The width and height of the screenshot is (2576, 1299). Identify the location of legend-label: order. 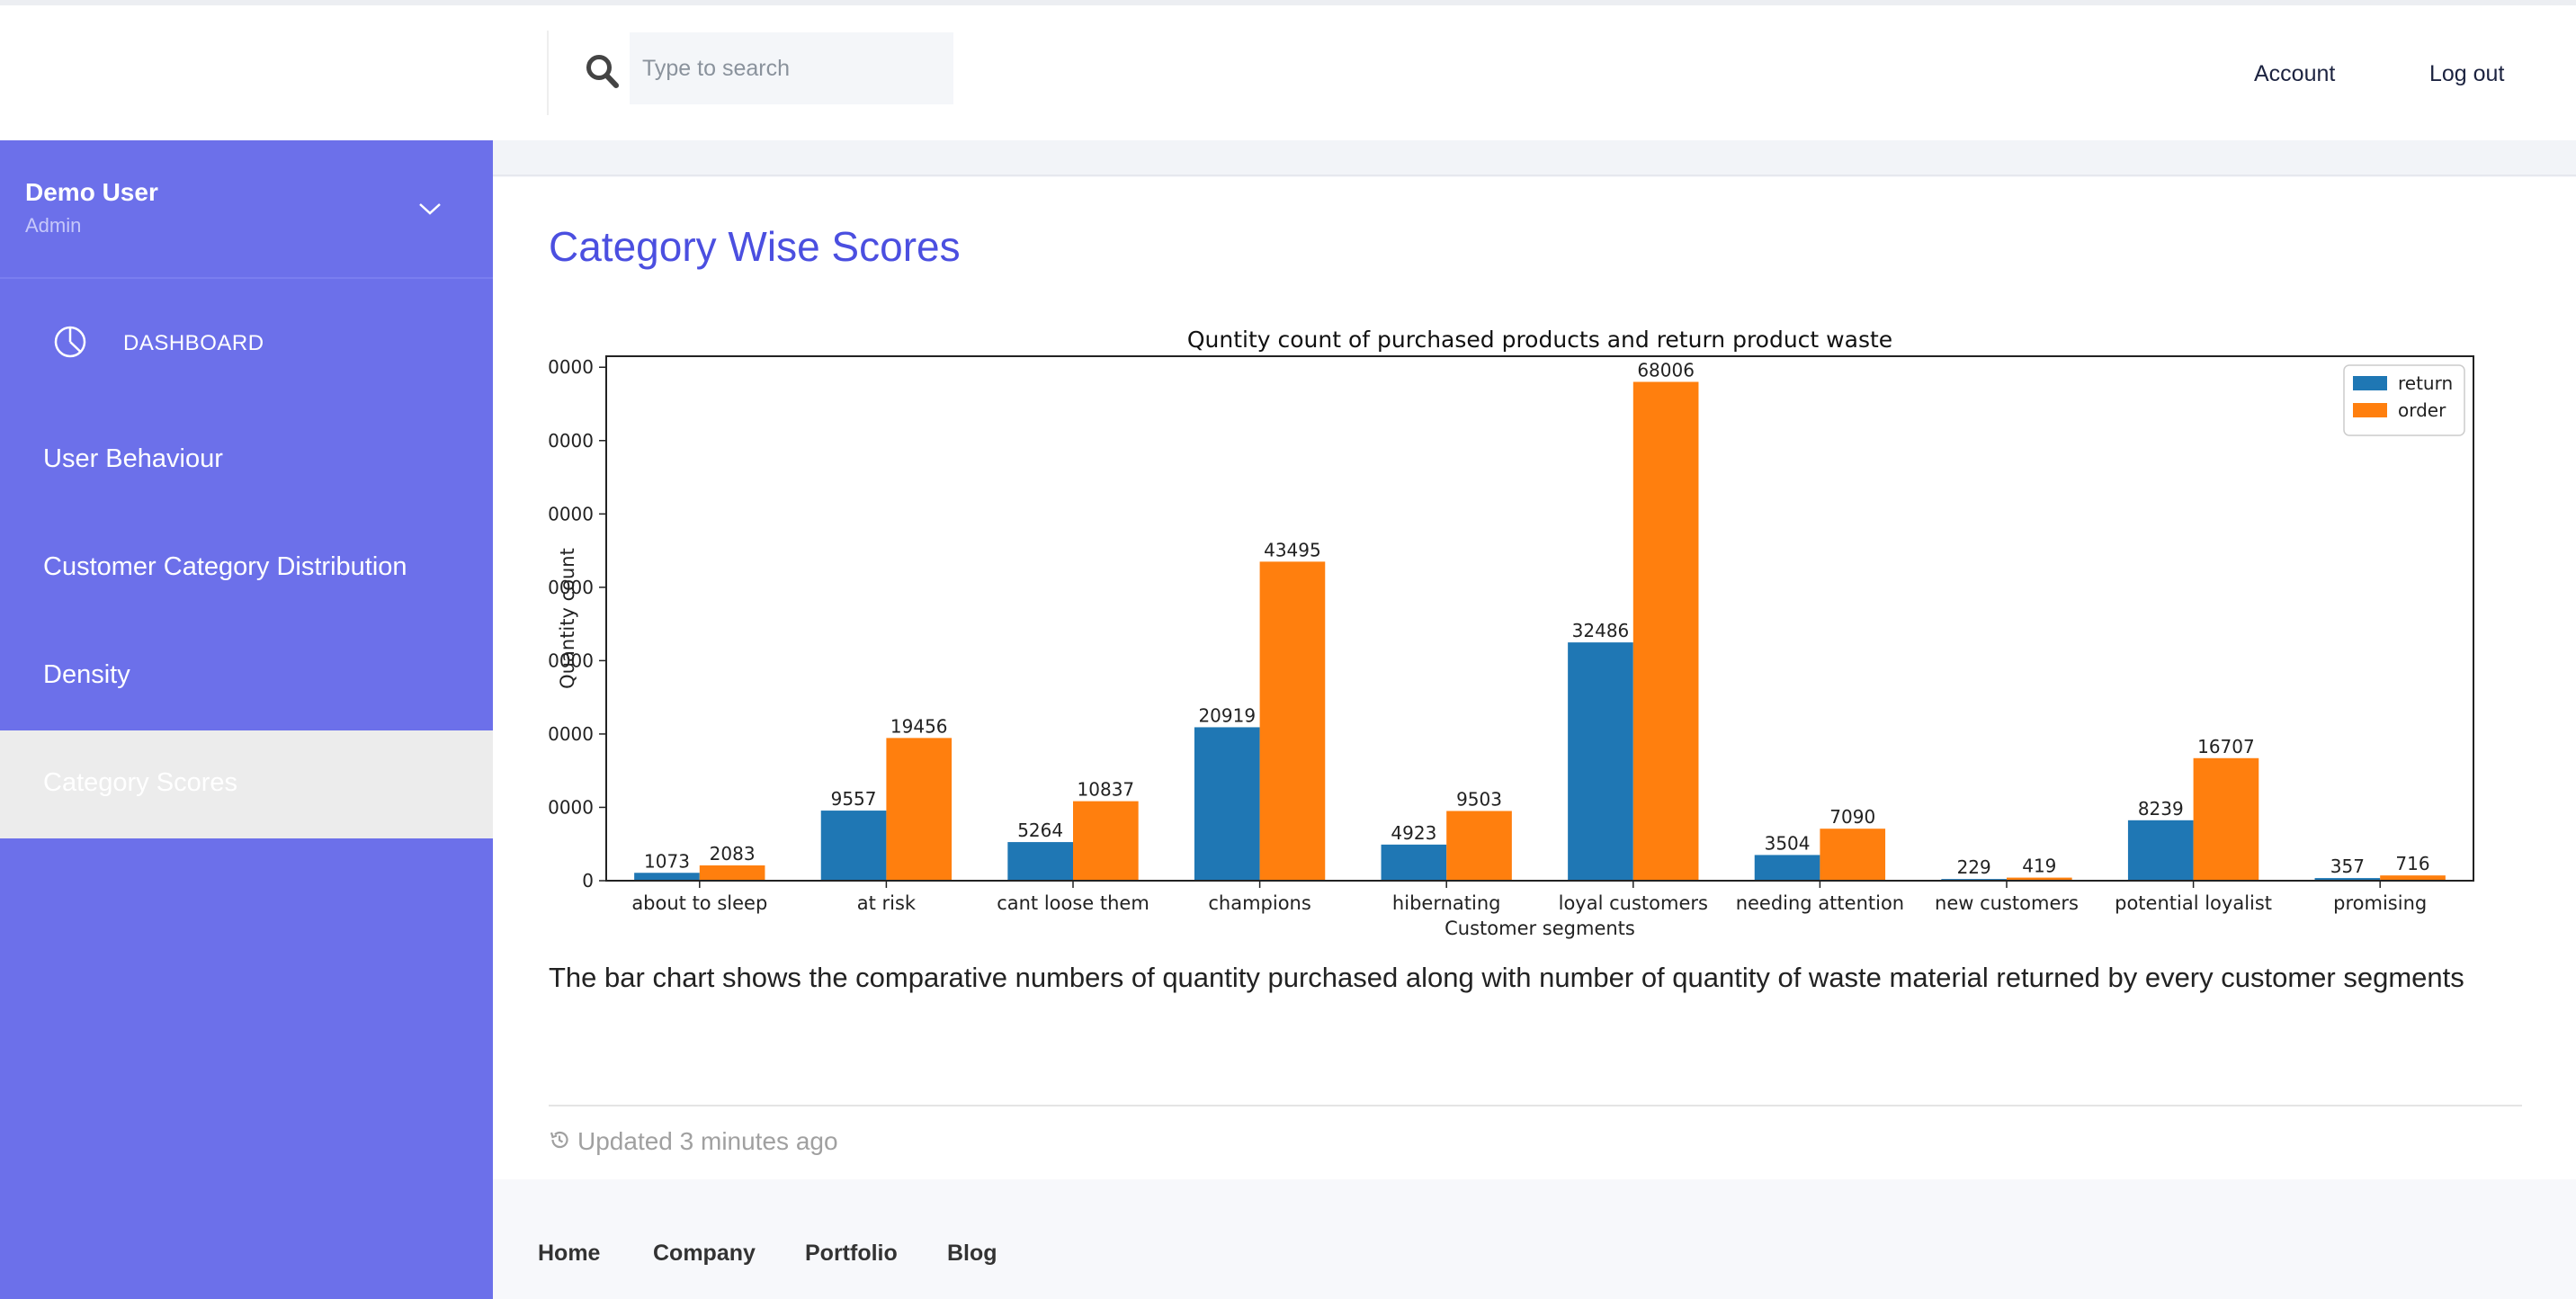
(2422, 410).